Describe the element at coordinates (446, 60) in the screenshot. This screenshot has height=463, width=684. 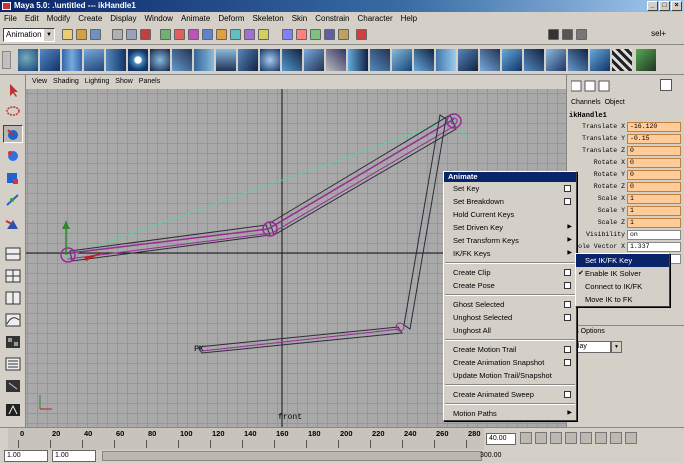
I see `square-icon` at that location.